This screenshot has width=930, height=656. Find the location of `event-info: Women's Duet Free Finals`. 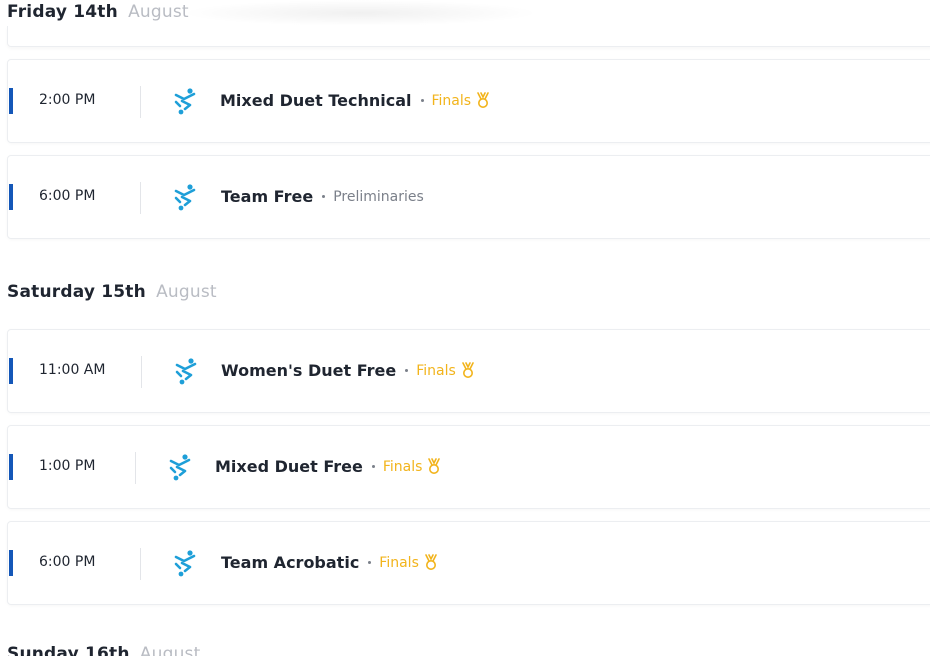

event-info: Women's Duet Free Finals is located at coordinates (348, 370).